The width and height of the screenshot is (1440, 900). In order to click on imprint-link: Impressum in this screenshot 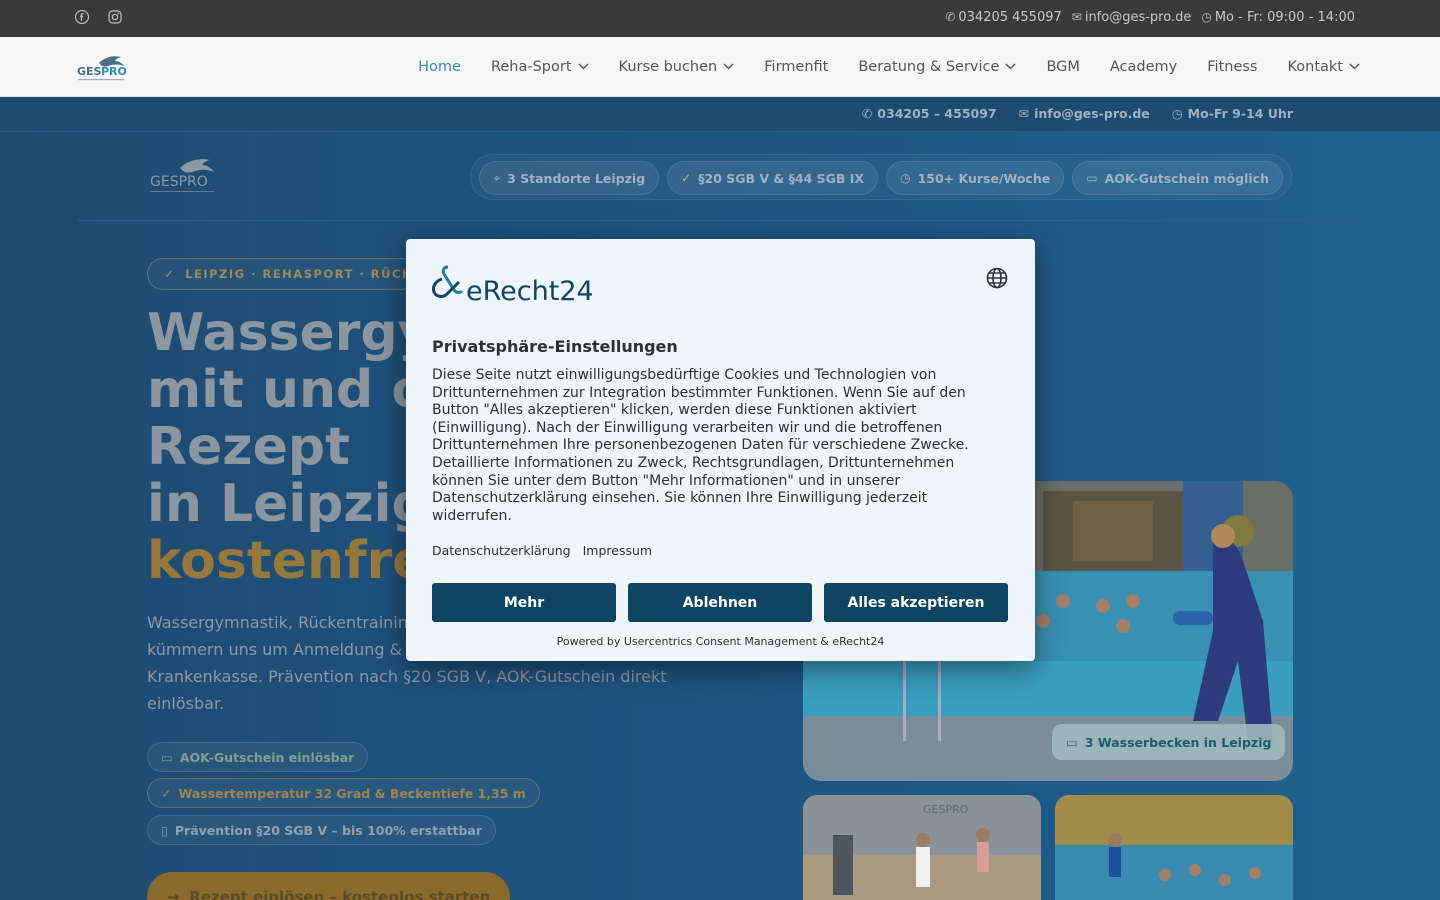, I will do `click(617, 550)`.